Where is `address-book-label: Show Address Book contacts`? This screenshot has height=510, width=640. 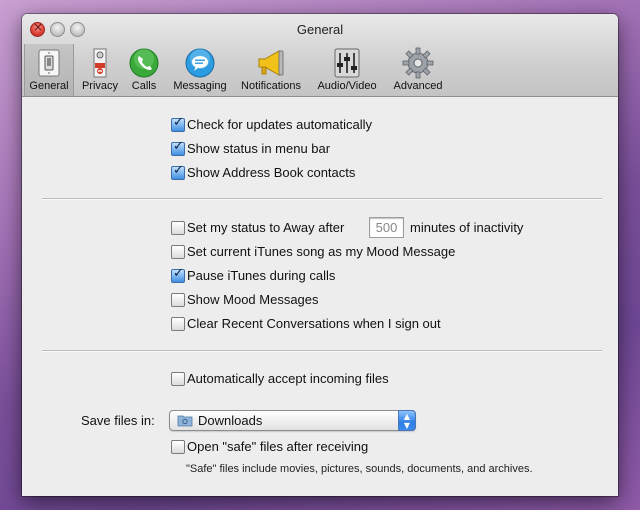 address-book-label: Show Address Book contacts is located at coordinates (271, 172).